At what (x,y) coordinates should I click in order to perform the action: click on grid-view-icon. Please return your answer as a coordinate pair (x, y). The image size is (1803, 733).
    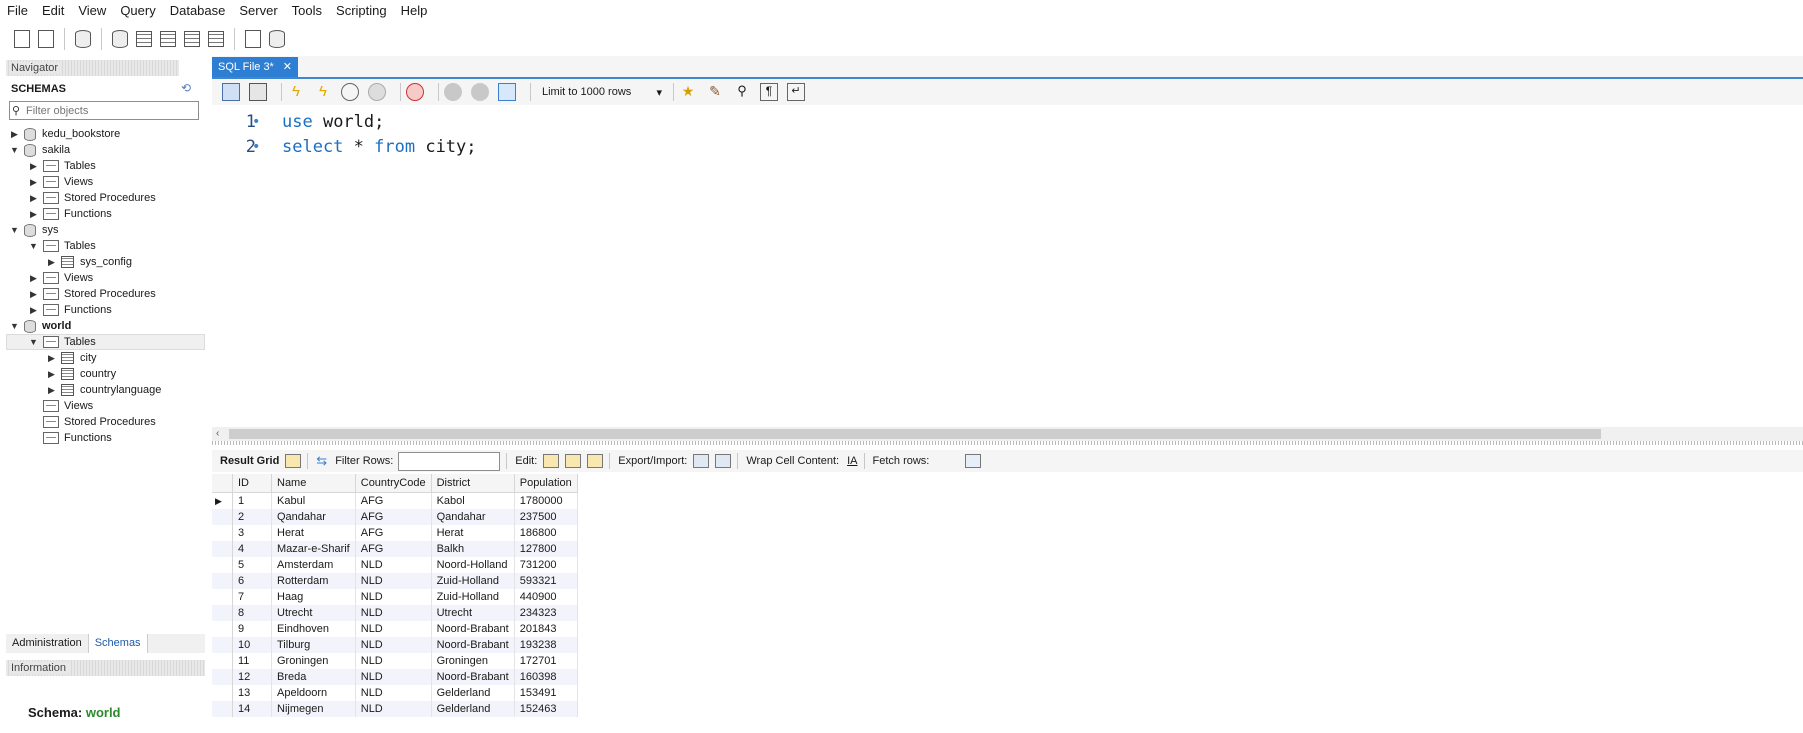
    Looking at the image, I should click on (293, 461).